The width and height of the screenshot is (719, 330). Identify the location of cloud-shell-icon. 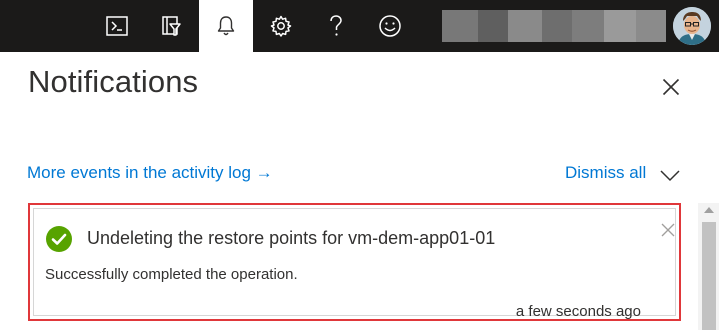
(117, 26).